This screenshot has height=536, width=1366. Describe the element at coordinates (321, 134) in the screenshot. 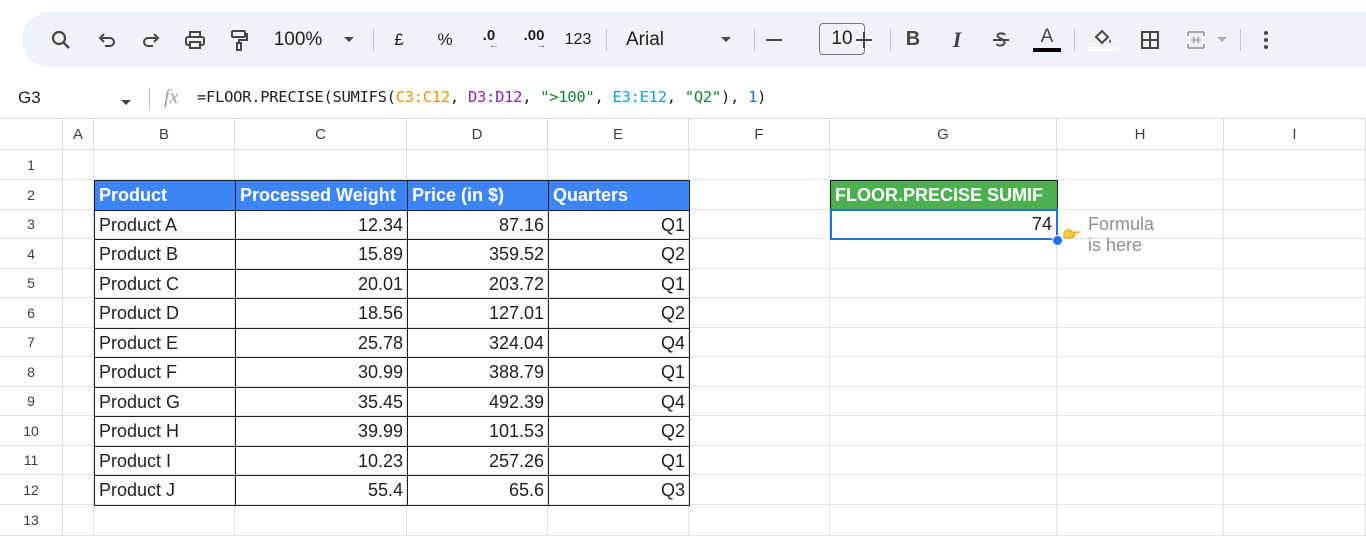

I see `column-header-c: C` at that location.